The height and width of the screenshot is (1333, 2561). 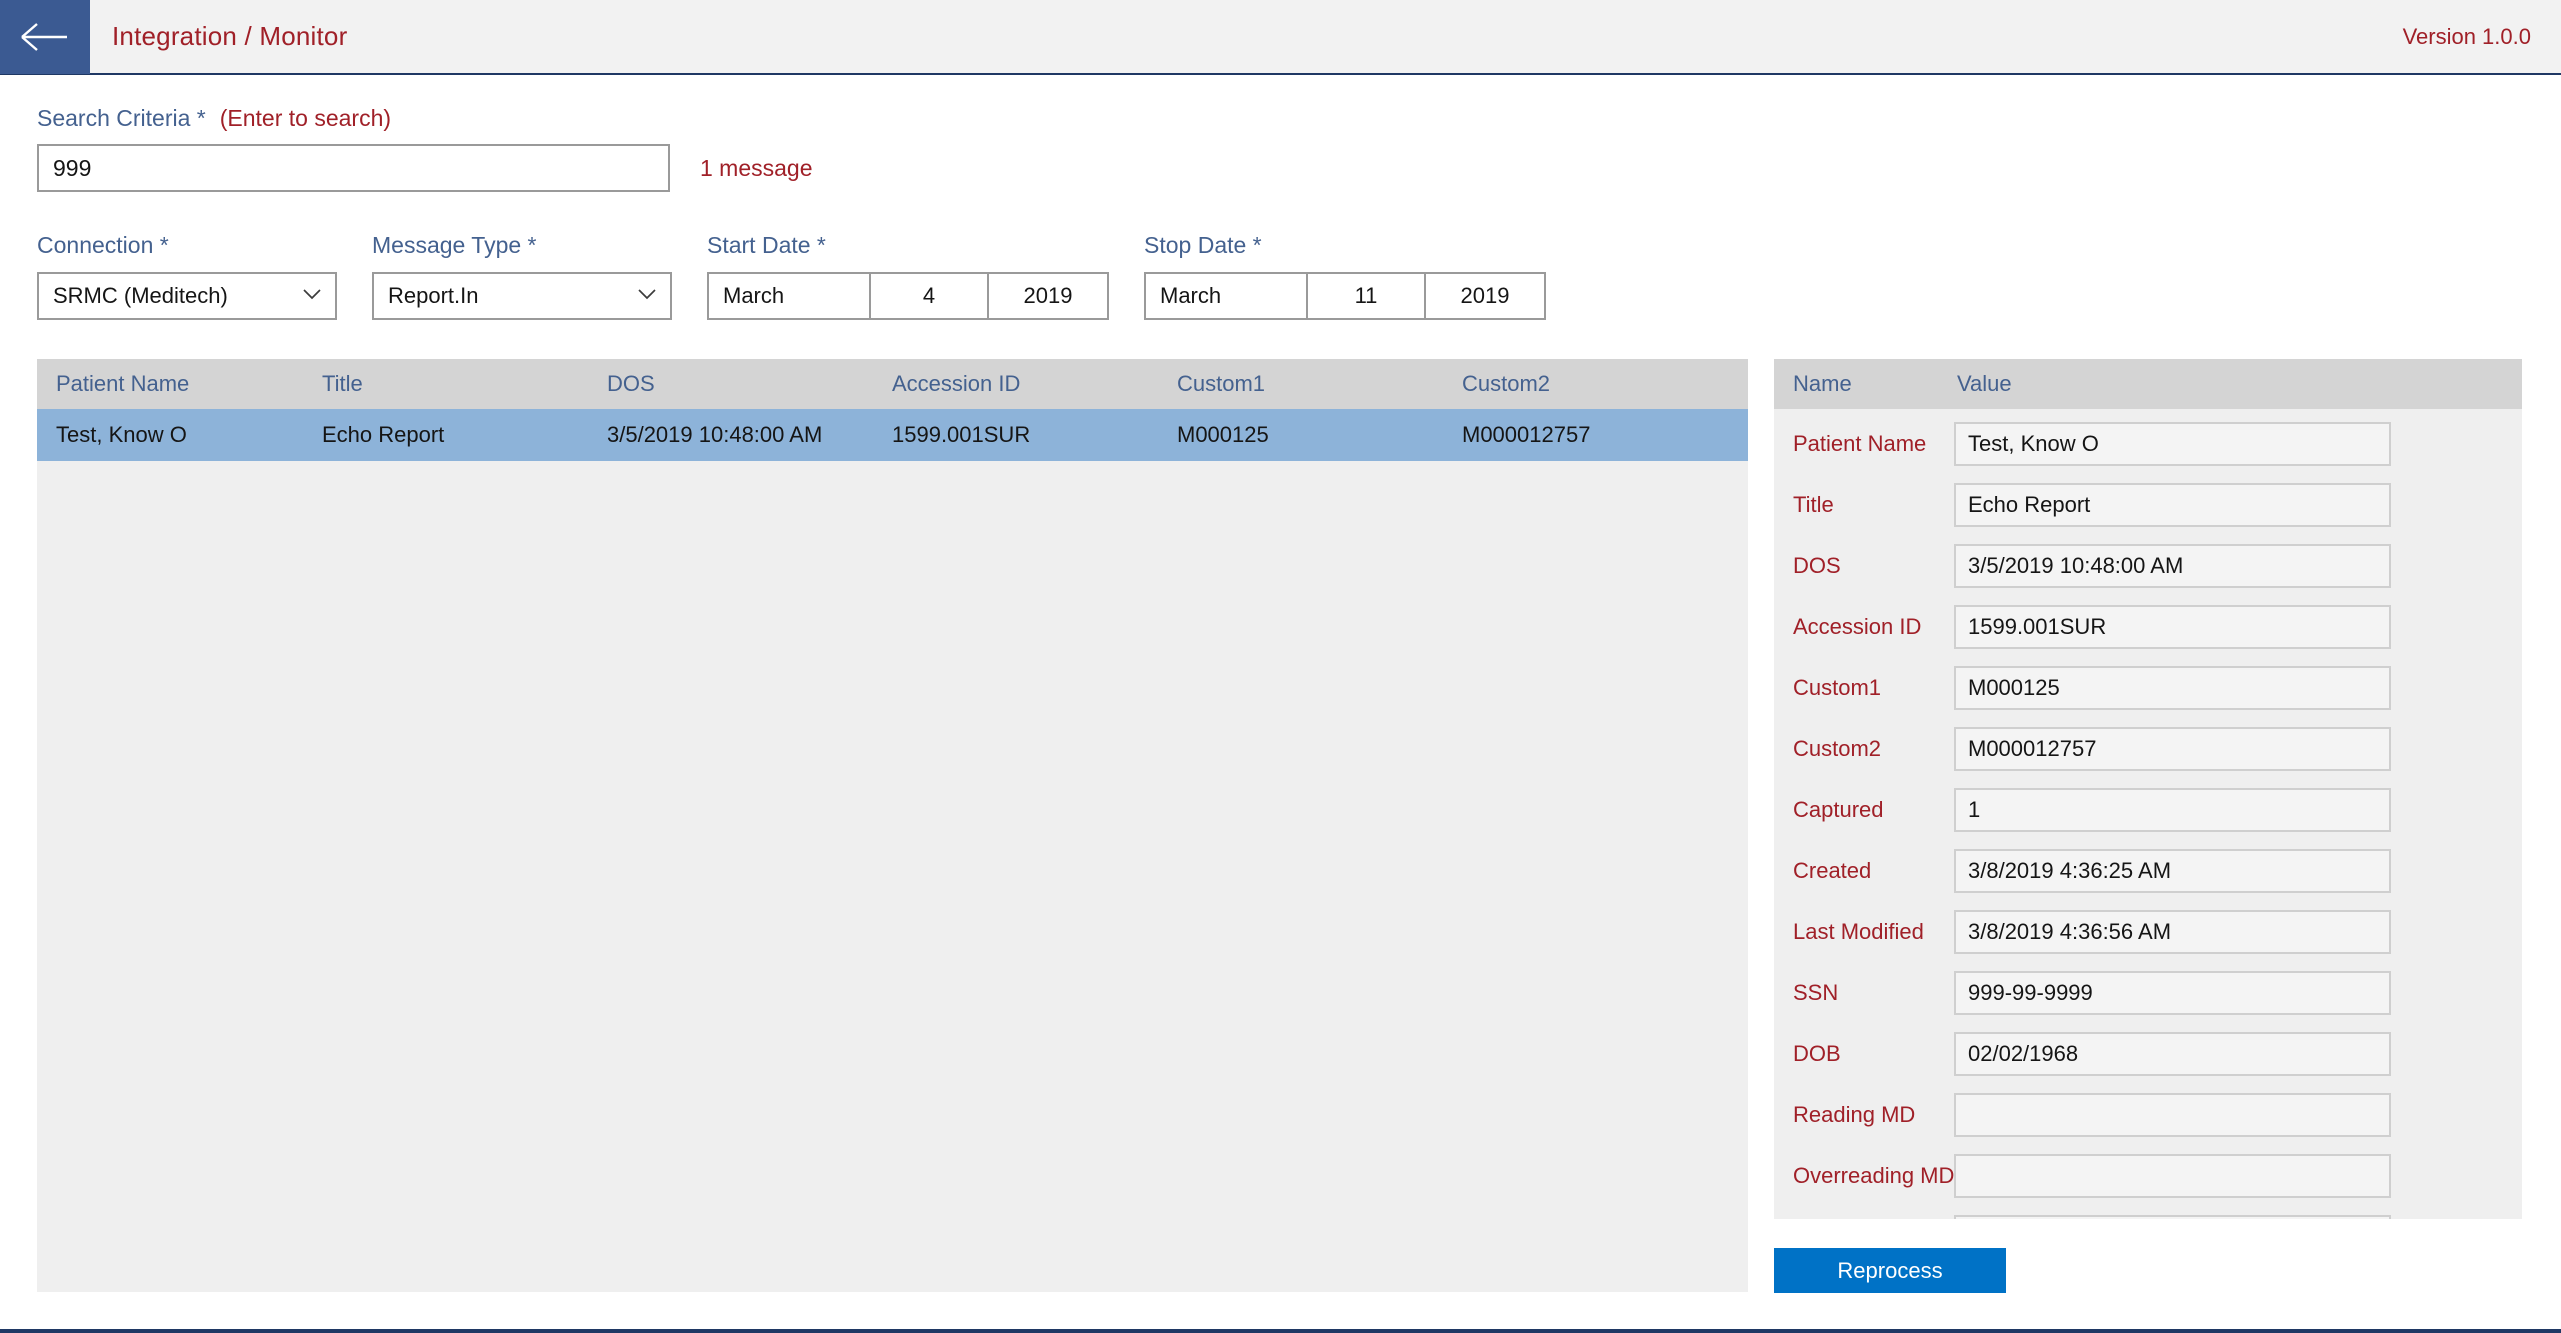 What do you see at coordinates (121, 434) in the screenshot?
I see `cell-patient-name: Test, Know O` at bounding box center [121, 434].